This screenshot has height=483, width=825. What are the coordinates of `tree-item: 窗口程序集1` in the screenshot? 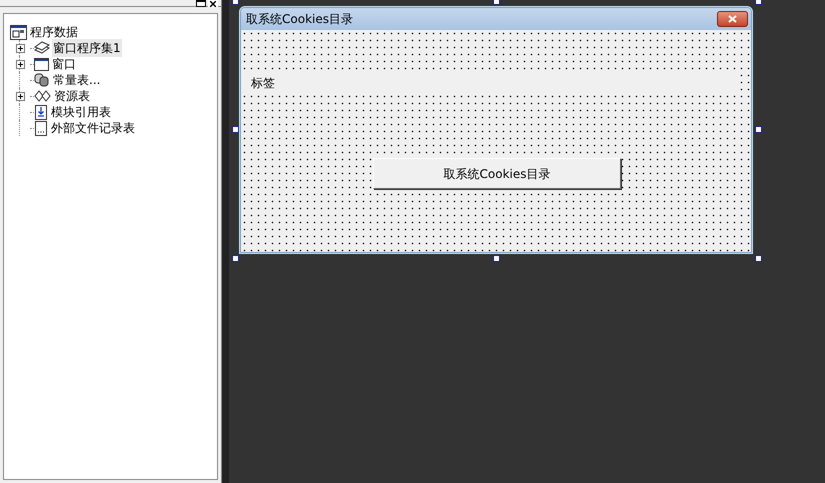 It's located at (87, 48).